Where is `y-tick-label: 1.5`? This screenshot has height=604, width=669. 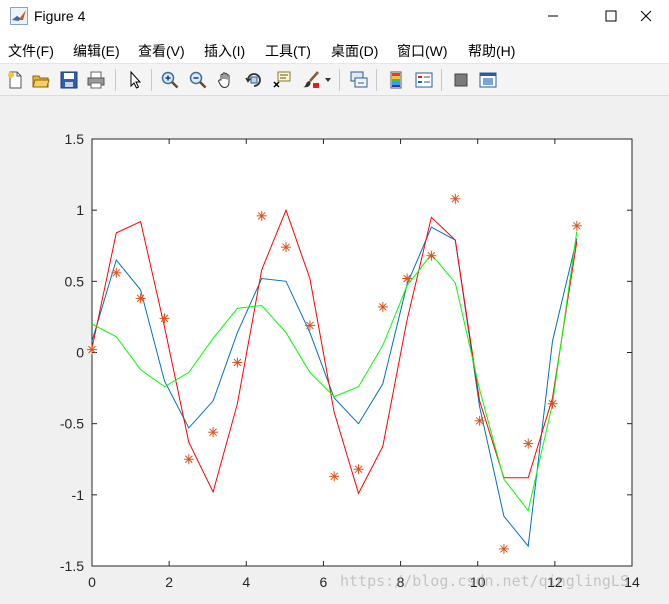
y-tick-label: 1.5 is located at coordinates (75, 139).